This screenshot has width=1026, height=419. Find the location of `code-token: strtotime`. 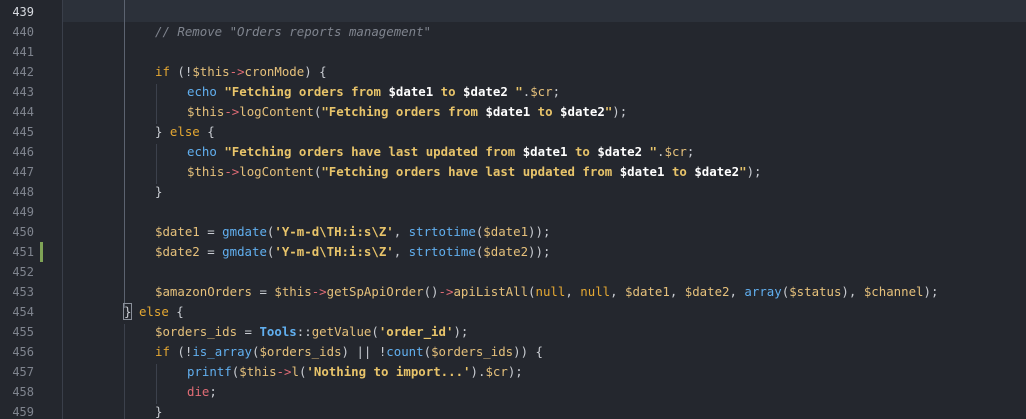

code-token: strtotime is located at coordinates (442, 231).